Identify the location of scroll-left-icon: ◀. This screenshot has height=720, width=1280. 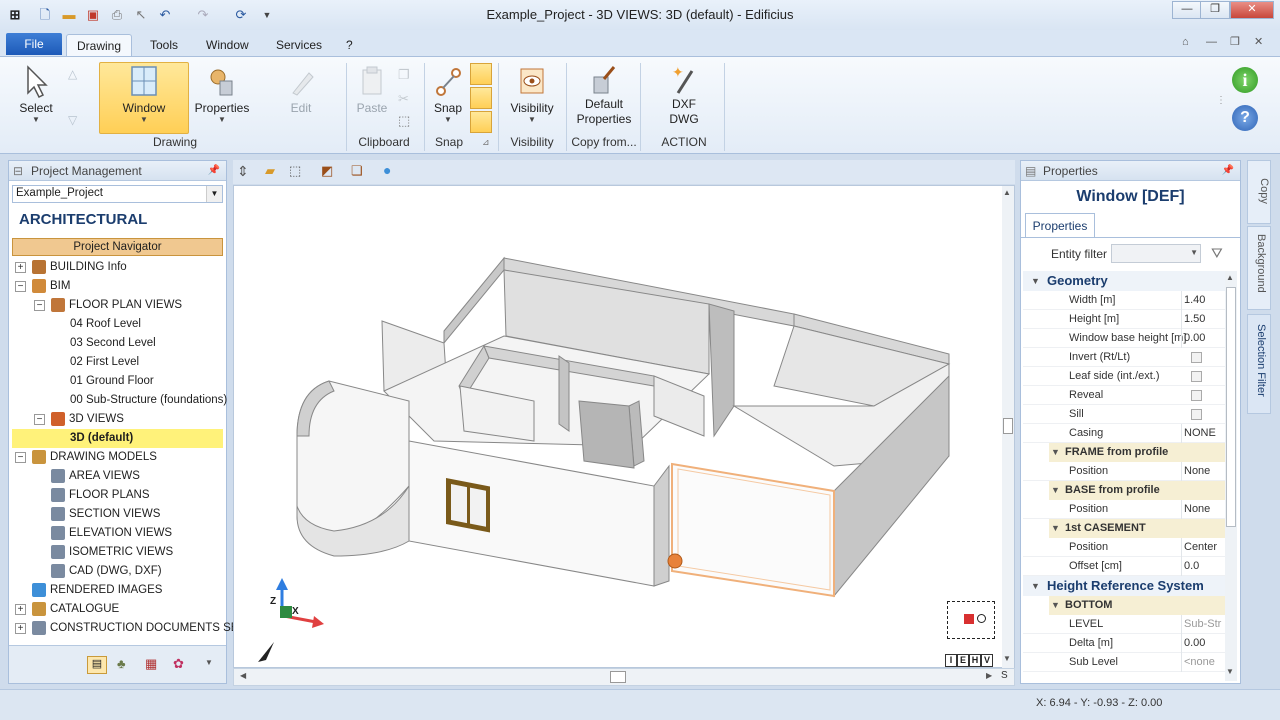
(243, 675).